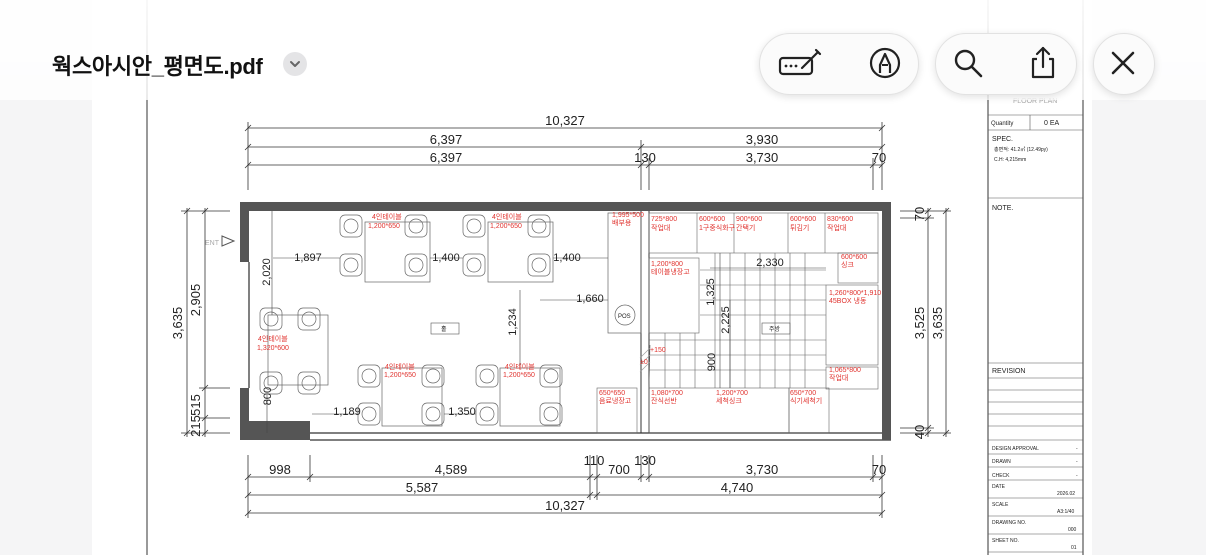  What do you see at coordinates (565, 156) in the screenshot?
I see `top-dimensions` at bounding box center [565, 156].